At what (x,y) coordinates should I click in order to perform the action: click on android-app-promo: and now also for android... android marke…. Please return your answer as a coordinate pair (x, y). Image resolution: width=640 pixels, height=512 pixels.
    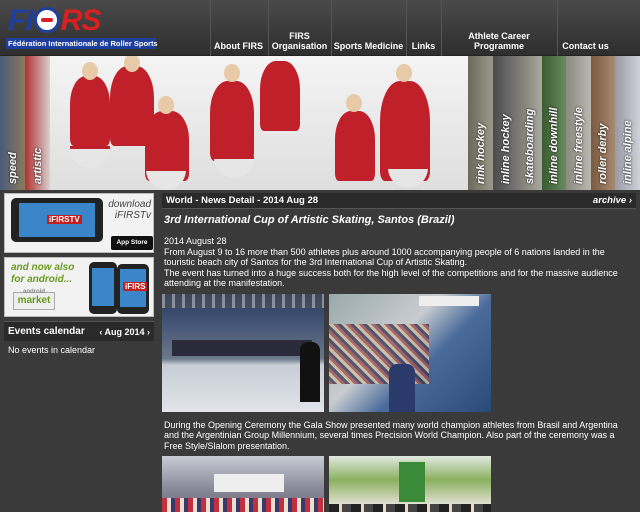
    Looking at the image, I should click on (79, 287).